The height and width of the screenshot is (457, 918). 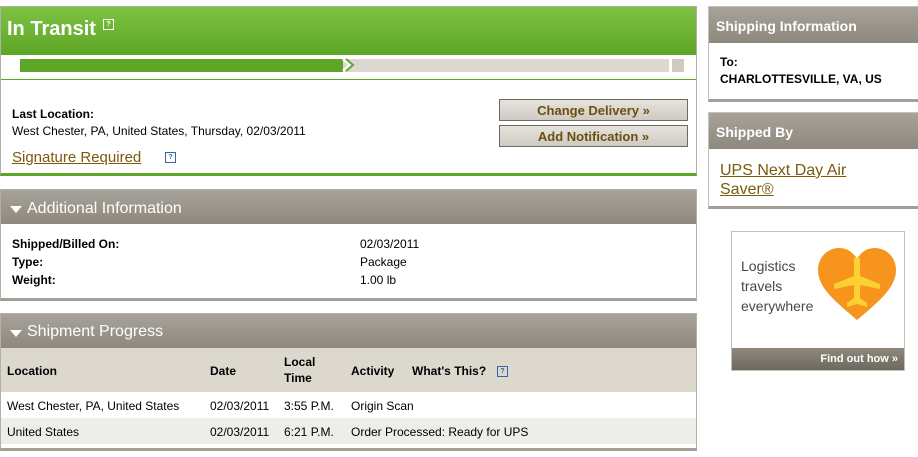 I want to click on service-level-link: UPS Next Day Air Saver®, so click(x=805, y=180).